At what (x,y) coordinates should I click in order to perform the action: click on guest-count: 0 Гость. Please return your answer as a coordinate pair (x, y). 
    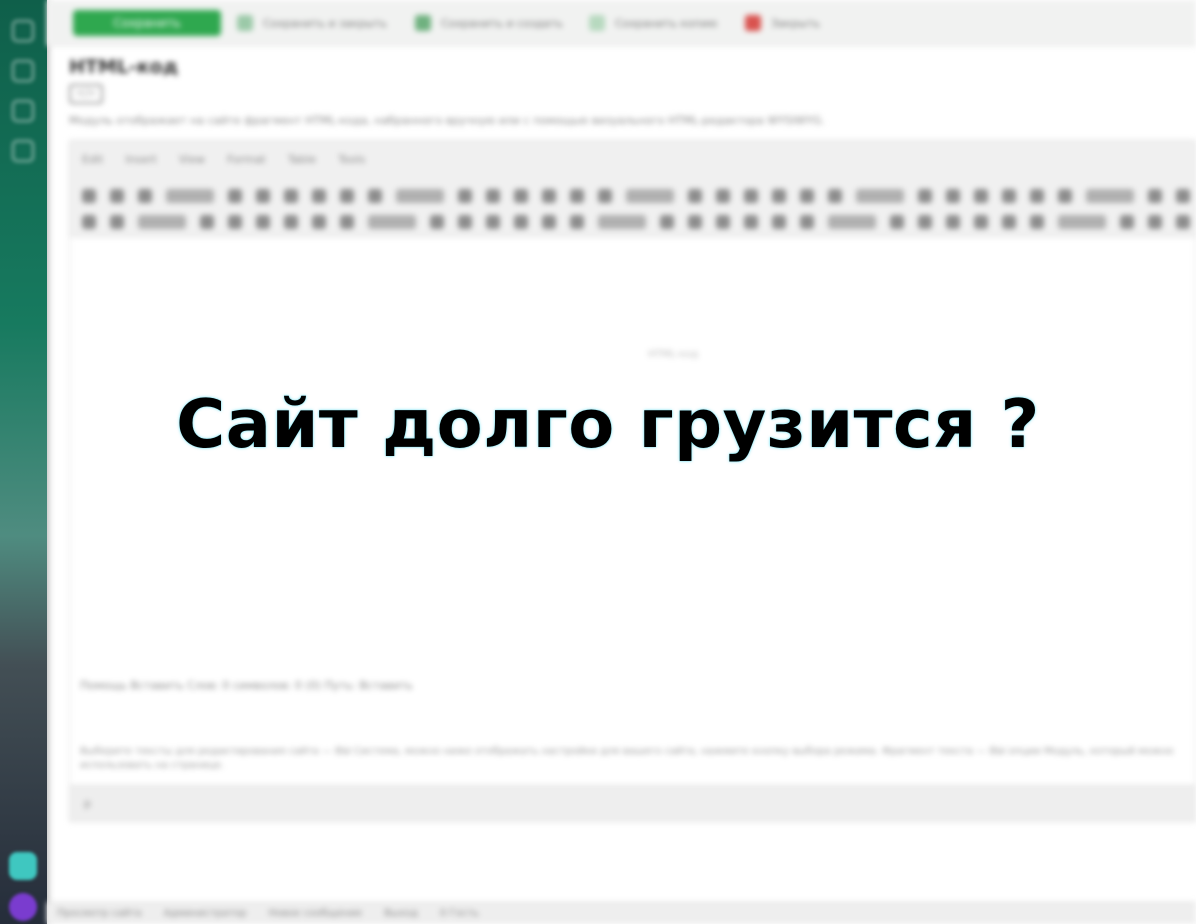
    Looking at the image, I should click on (459, 913).